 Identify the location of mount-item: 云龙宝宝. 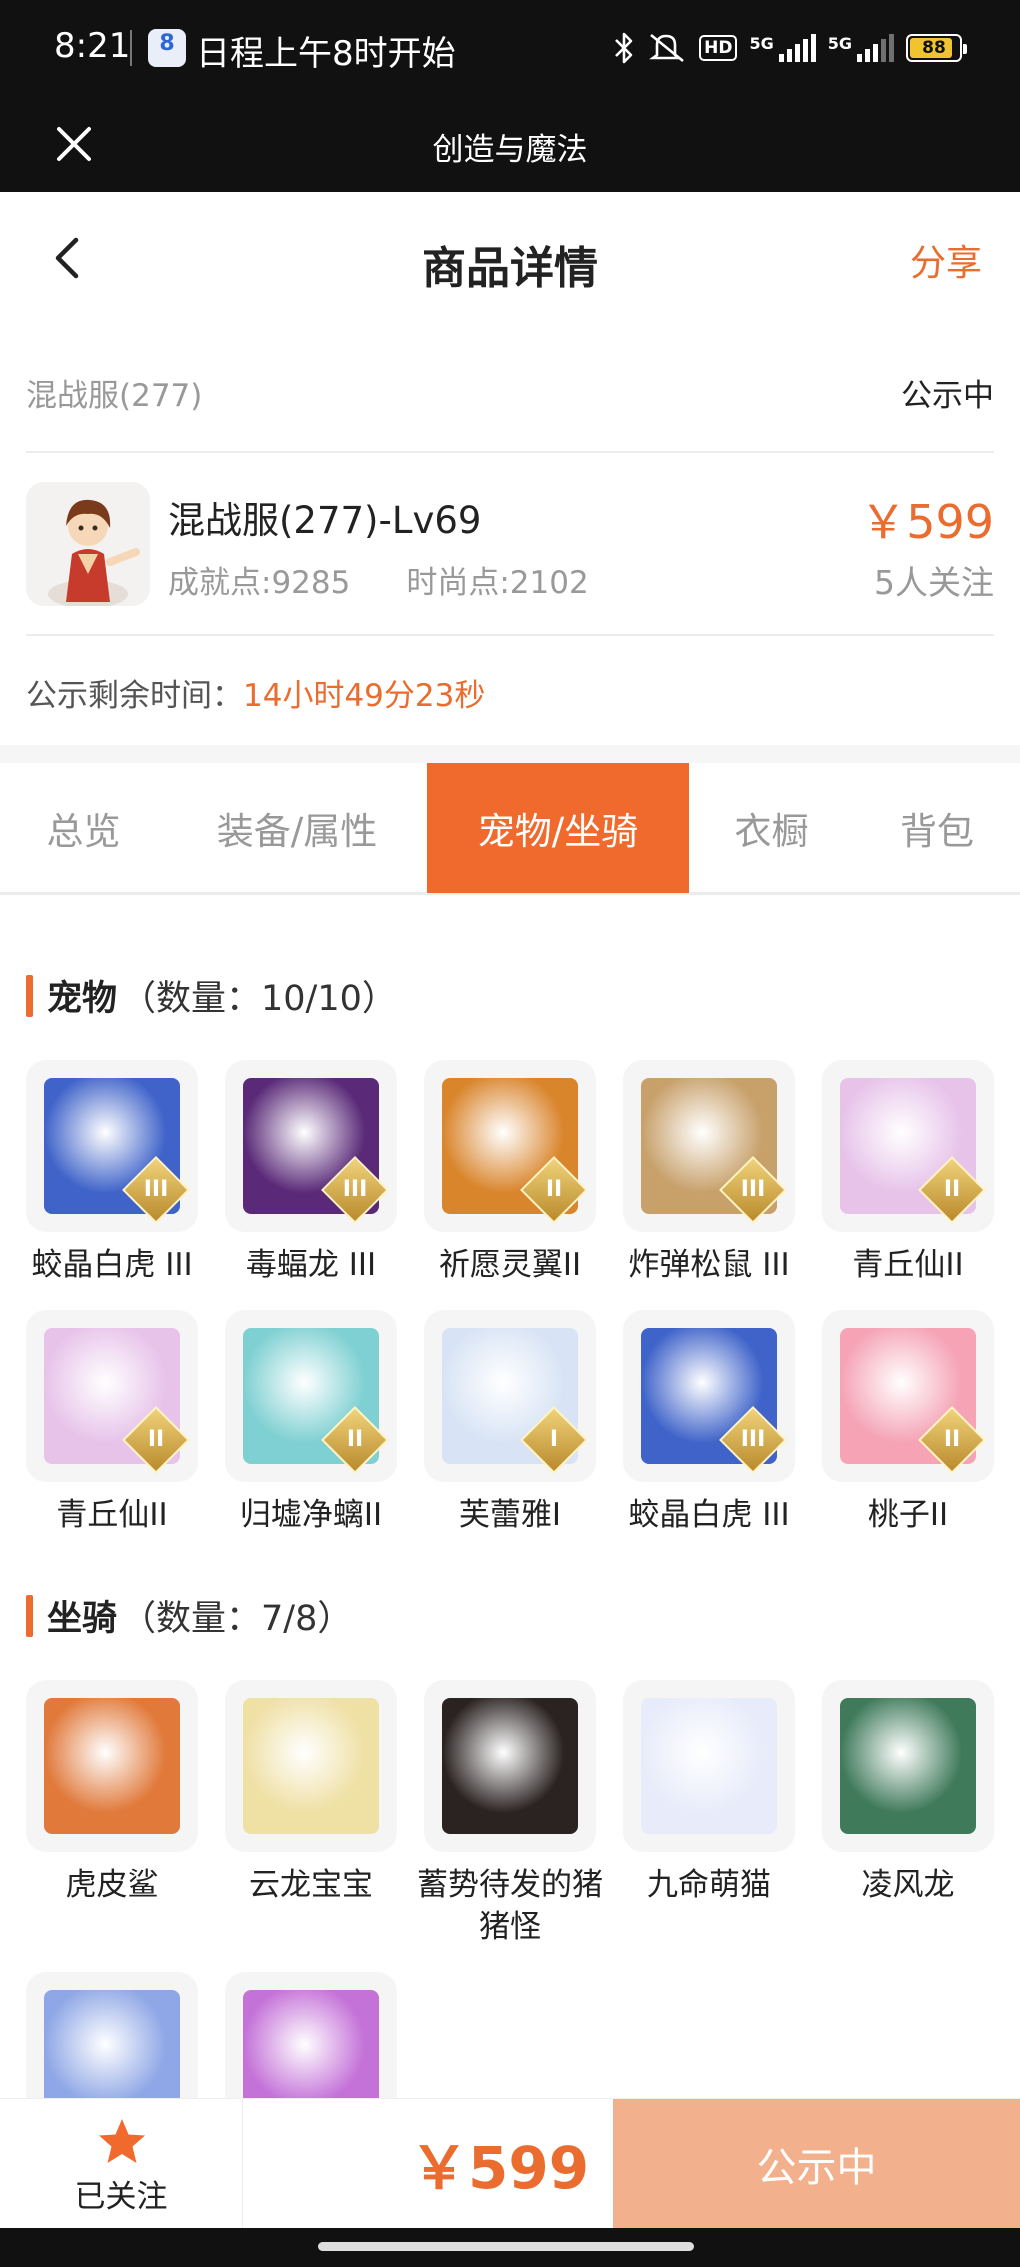
(311, 1814).